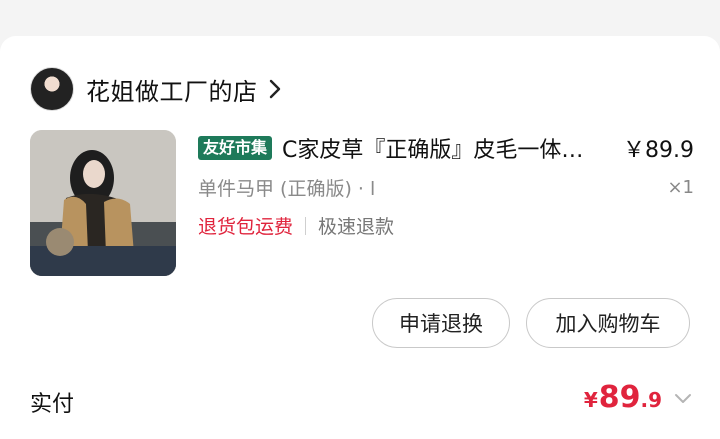  I want to click on shop-avatar, so click(52, 89).